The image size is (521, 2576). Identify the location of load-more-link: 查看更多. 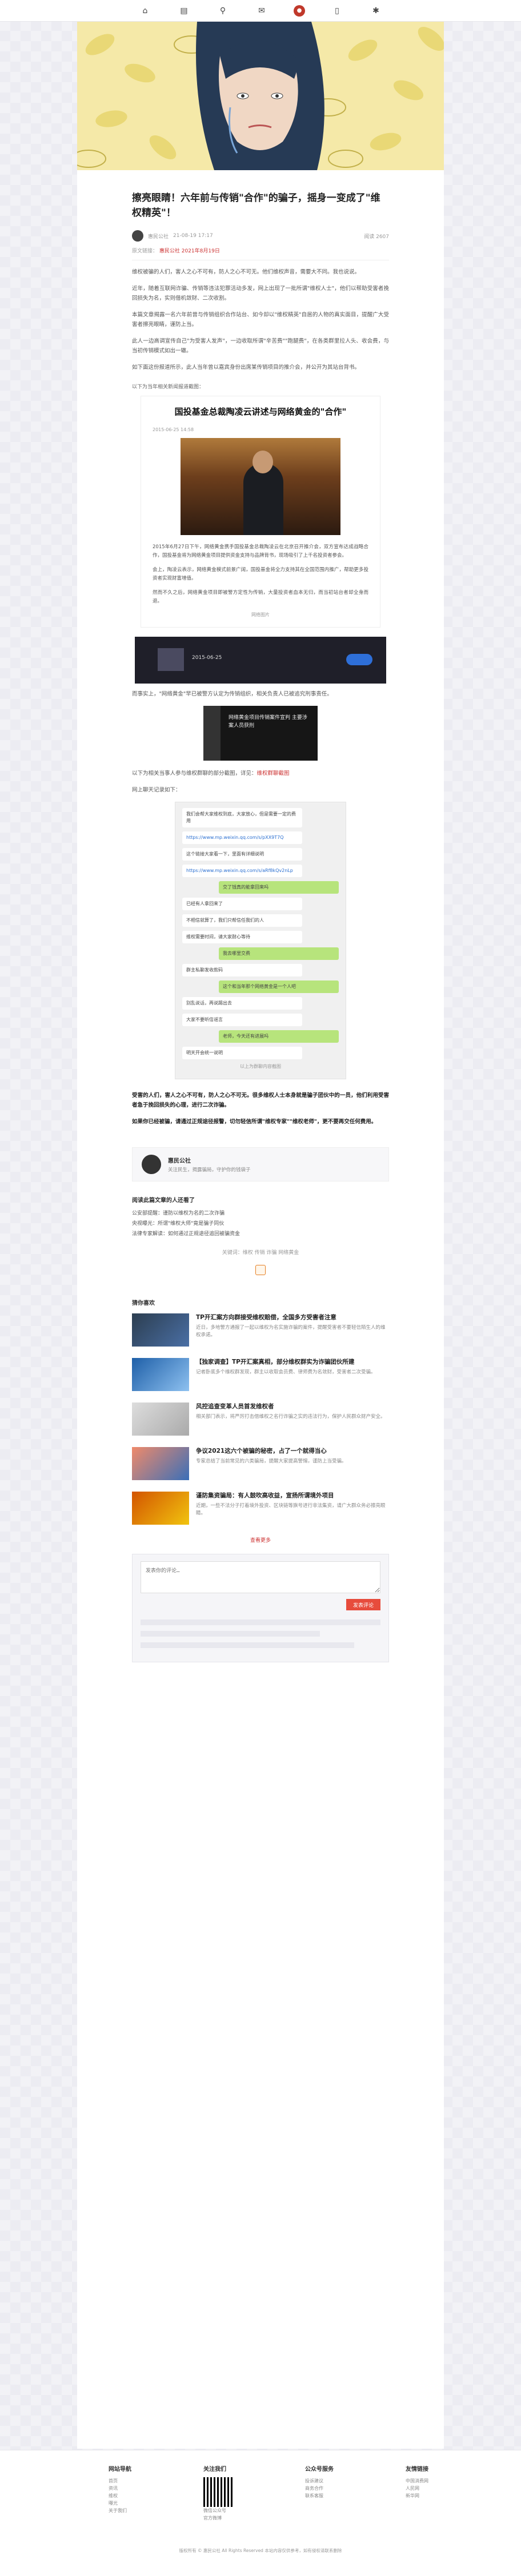
(260, 1540).